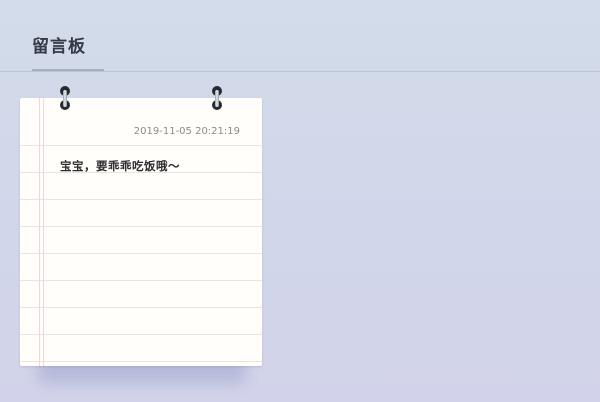 The image size is (600, 402). I want to click on note-timestamp: 2019-11-05 20:21:19, so click(186, 131).